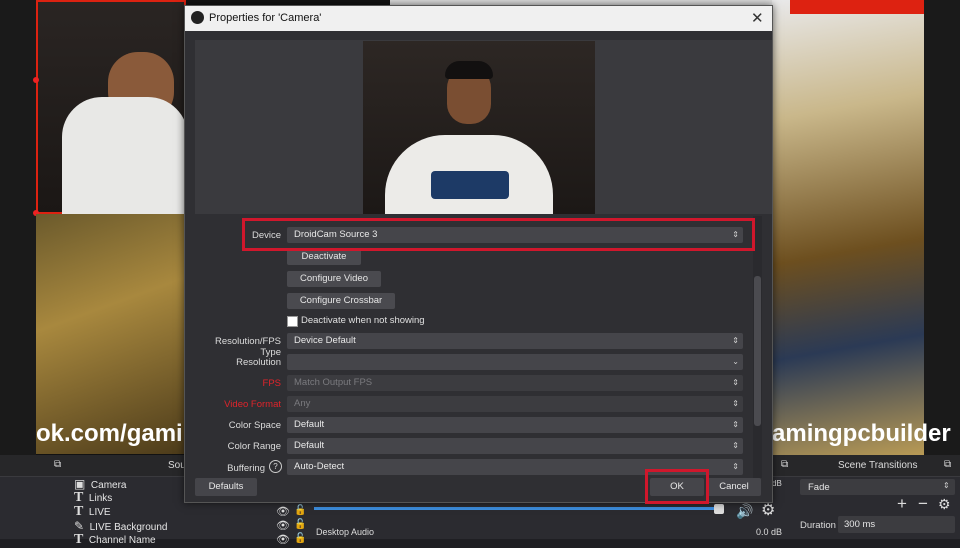 This screenshot has height=548, width=960. What do you see at coordinates (478, 18) in the screenshot?
I see `dialog-titlebar: Properties for 'Camera' ✕` at bounding box center [478, 18].